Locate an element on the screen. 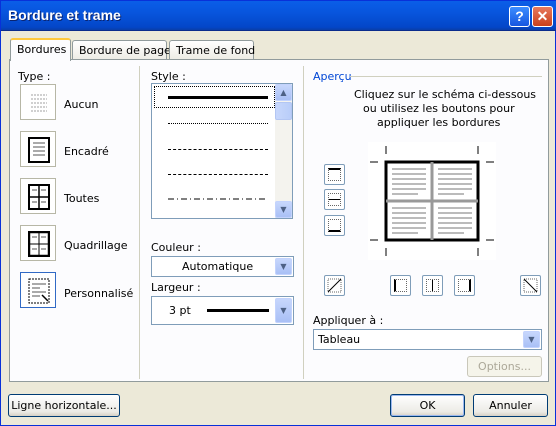 The width and height of the screenshot is (556, 426). setting-none-icon is located at coordinates (39, 103).